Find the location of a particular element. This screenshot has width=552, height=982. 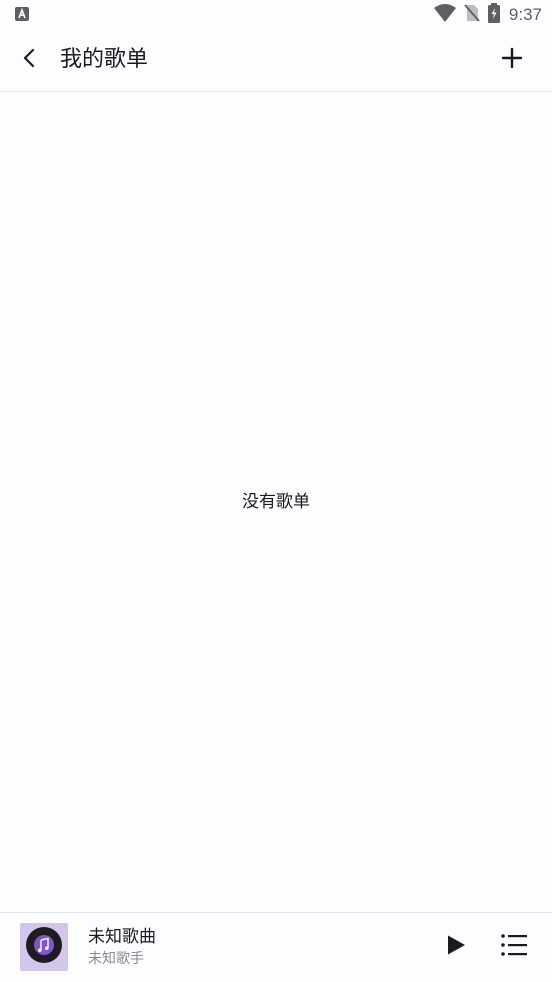

playlist-queue-button is located at coordinates (514, 947).